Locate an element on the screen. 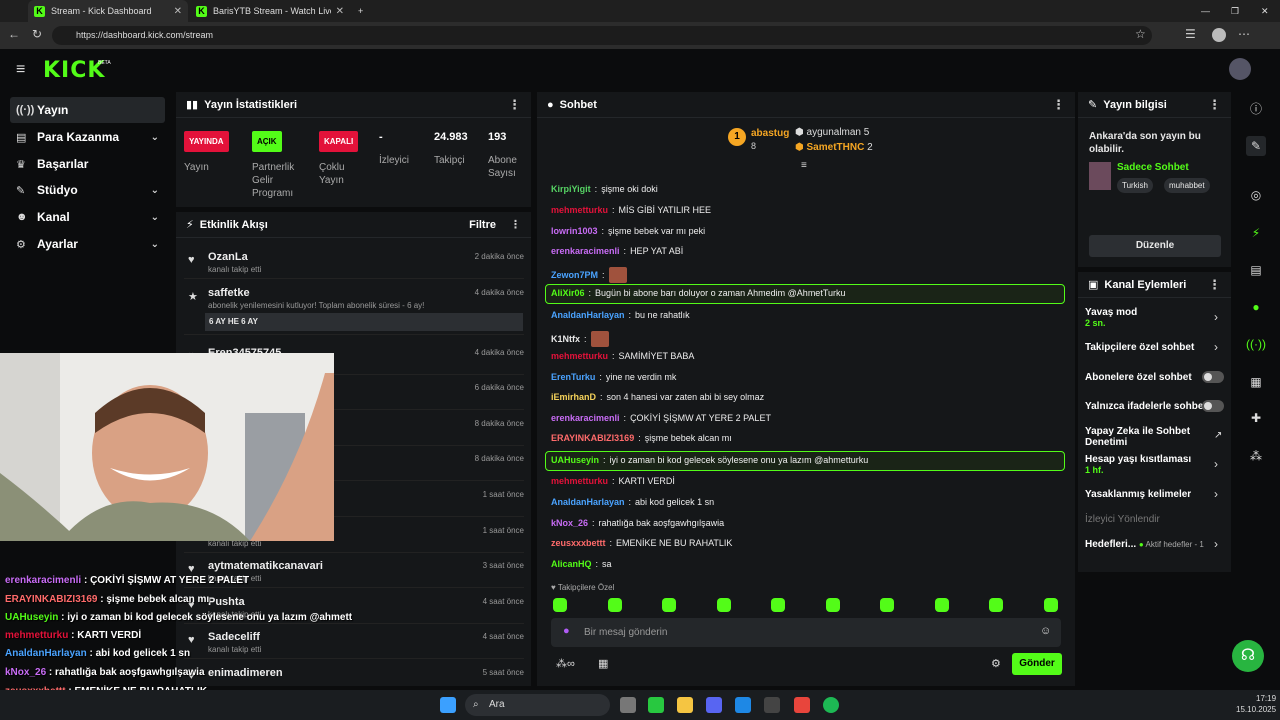 This screenshot has width=1280, height=720. chrome-icon is located at coordinates (802, 705).